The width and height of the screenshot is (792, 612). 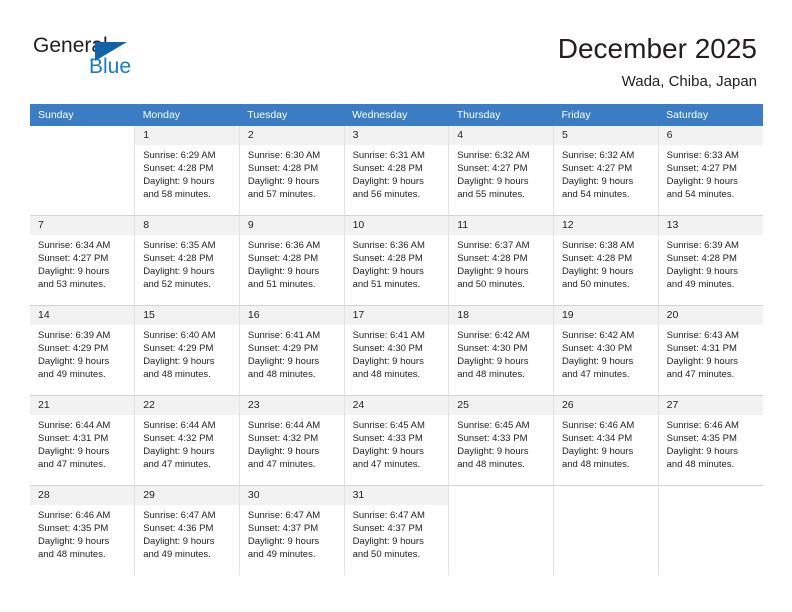 What do you see at coordinates (605, 315) in the screenshot?
I see `day-number: 19` at bounding box center [605, 315].